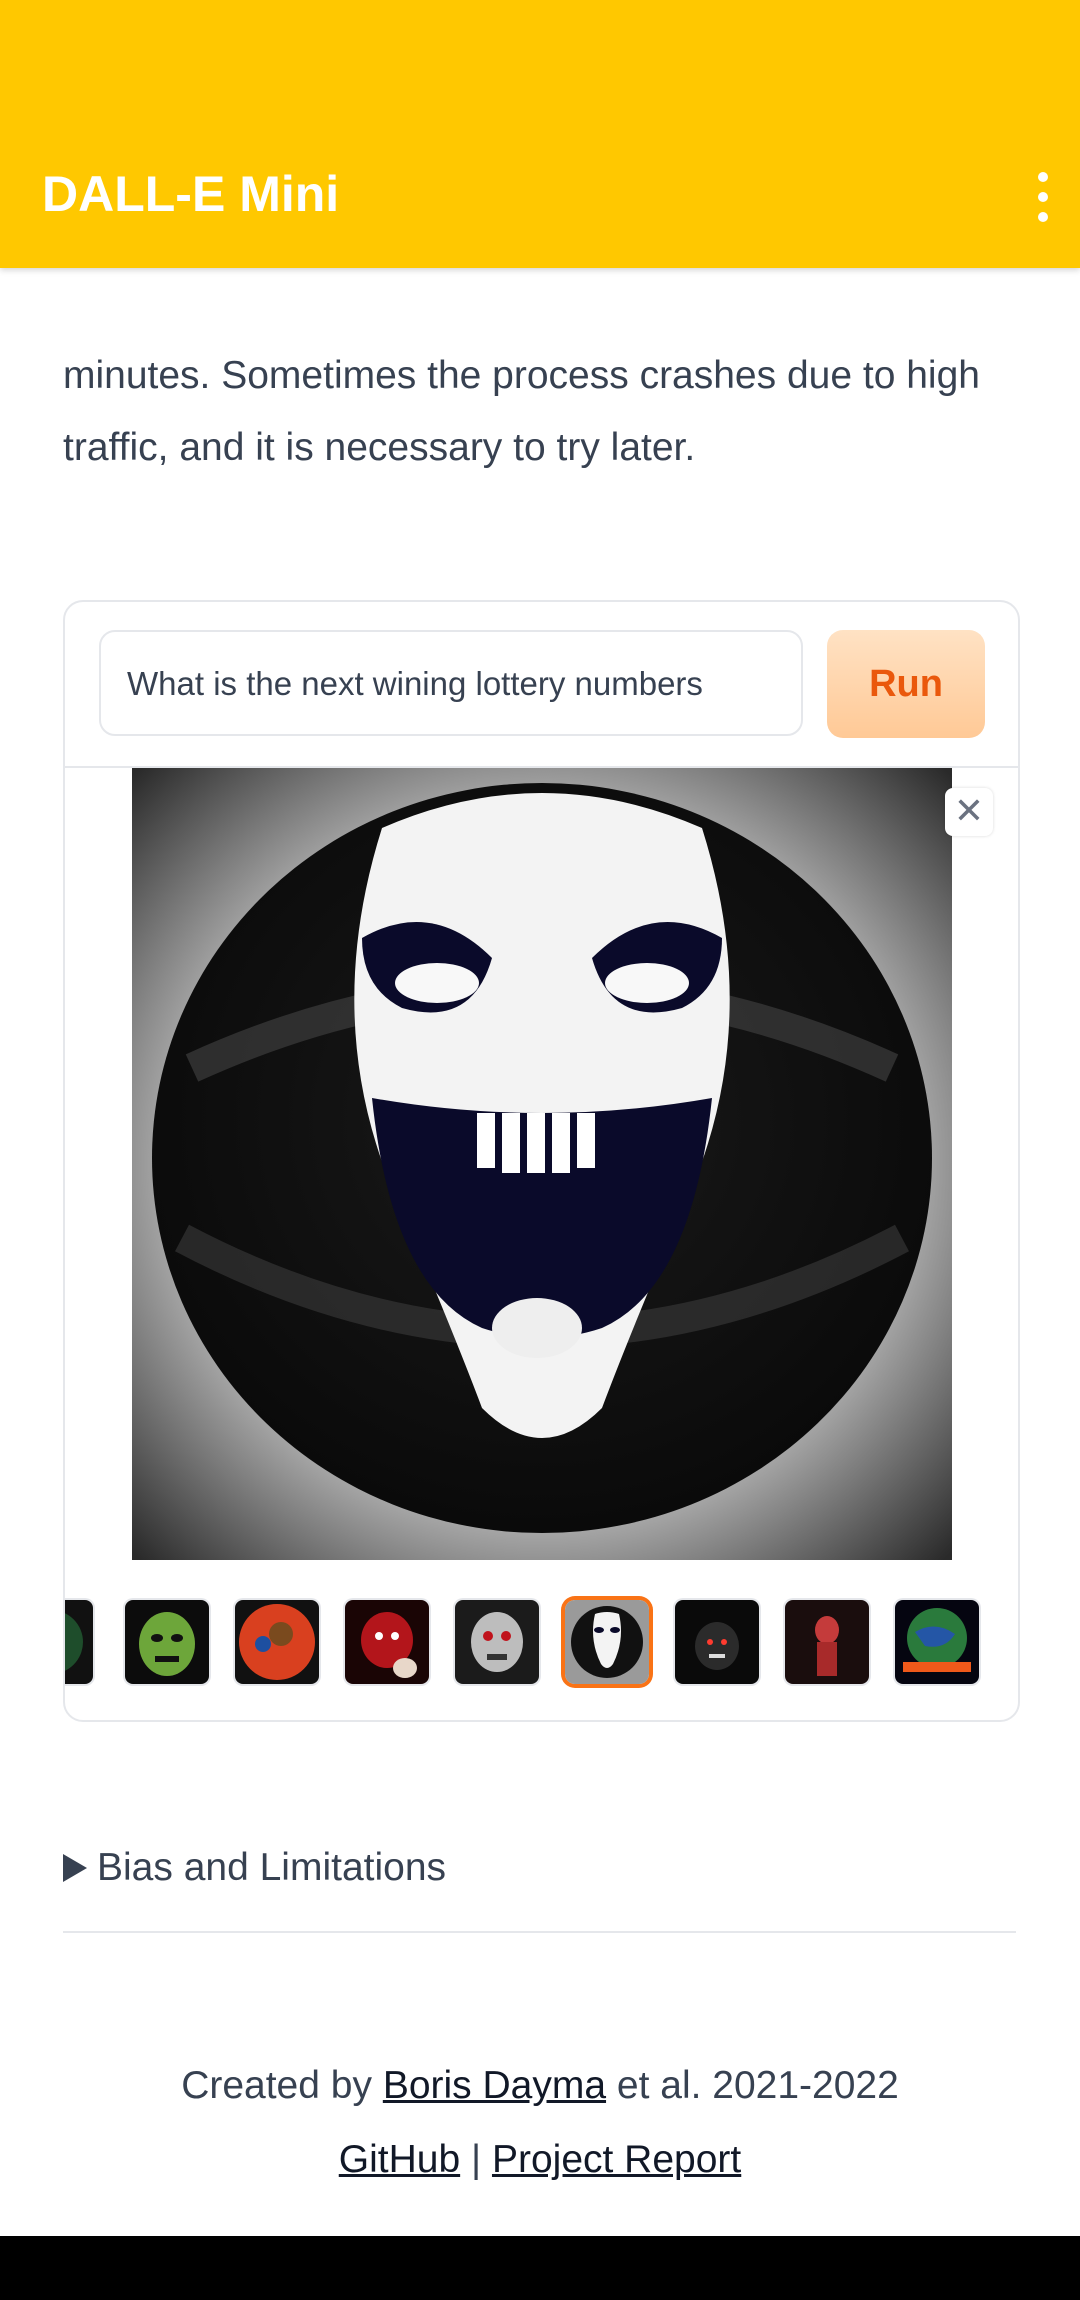 The width and height of the screenshot is (1080, 2300). Describe the element at coordinates (757, 2085) in the screenshot. I see `year-text: et al. 2021-2022` at that location.